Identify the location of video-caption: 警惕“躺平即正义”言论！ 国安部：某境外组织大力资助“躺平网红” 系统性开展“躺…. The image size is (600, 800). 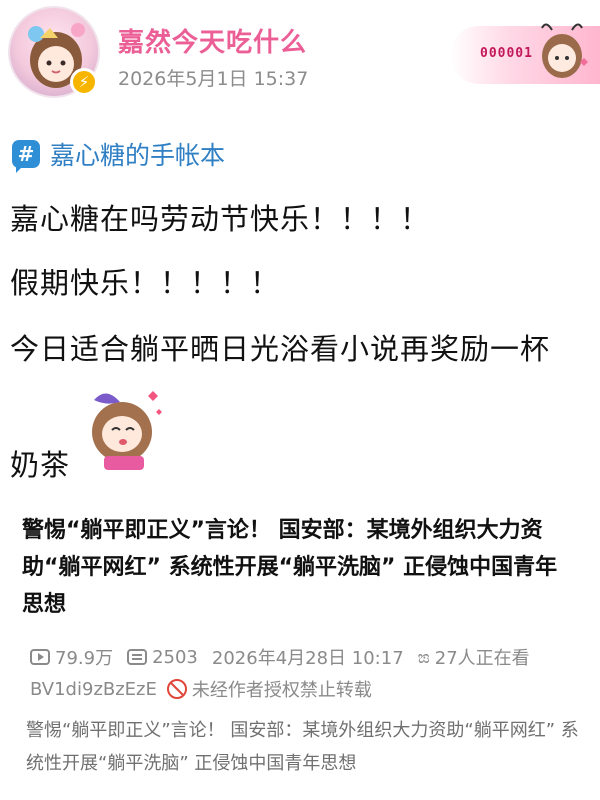
(302, 747).